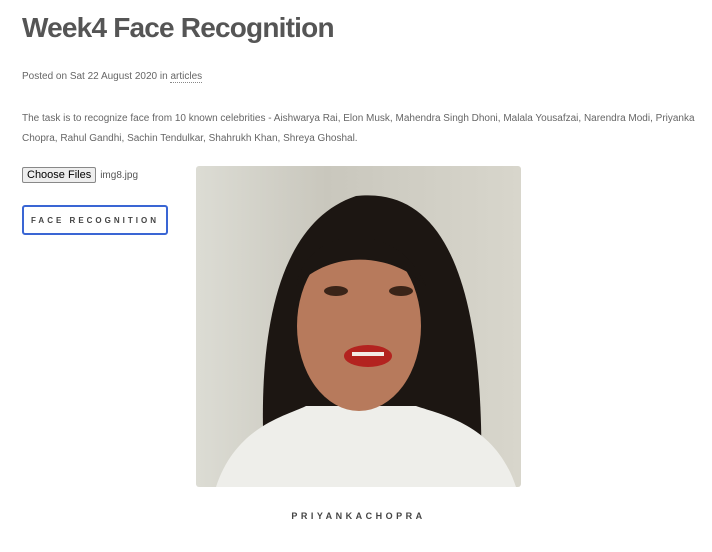 Image resolution: width=712 pixels, height=552 pixels. Describe the element at coordinates (186, 77) in the screenshot. I see `category-link: articles` at that location.